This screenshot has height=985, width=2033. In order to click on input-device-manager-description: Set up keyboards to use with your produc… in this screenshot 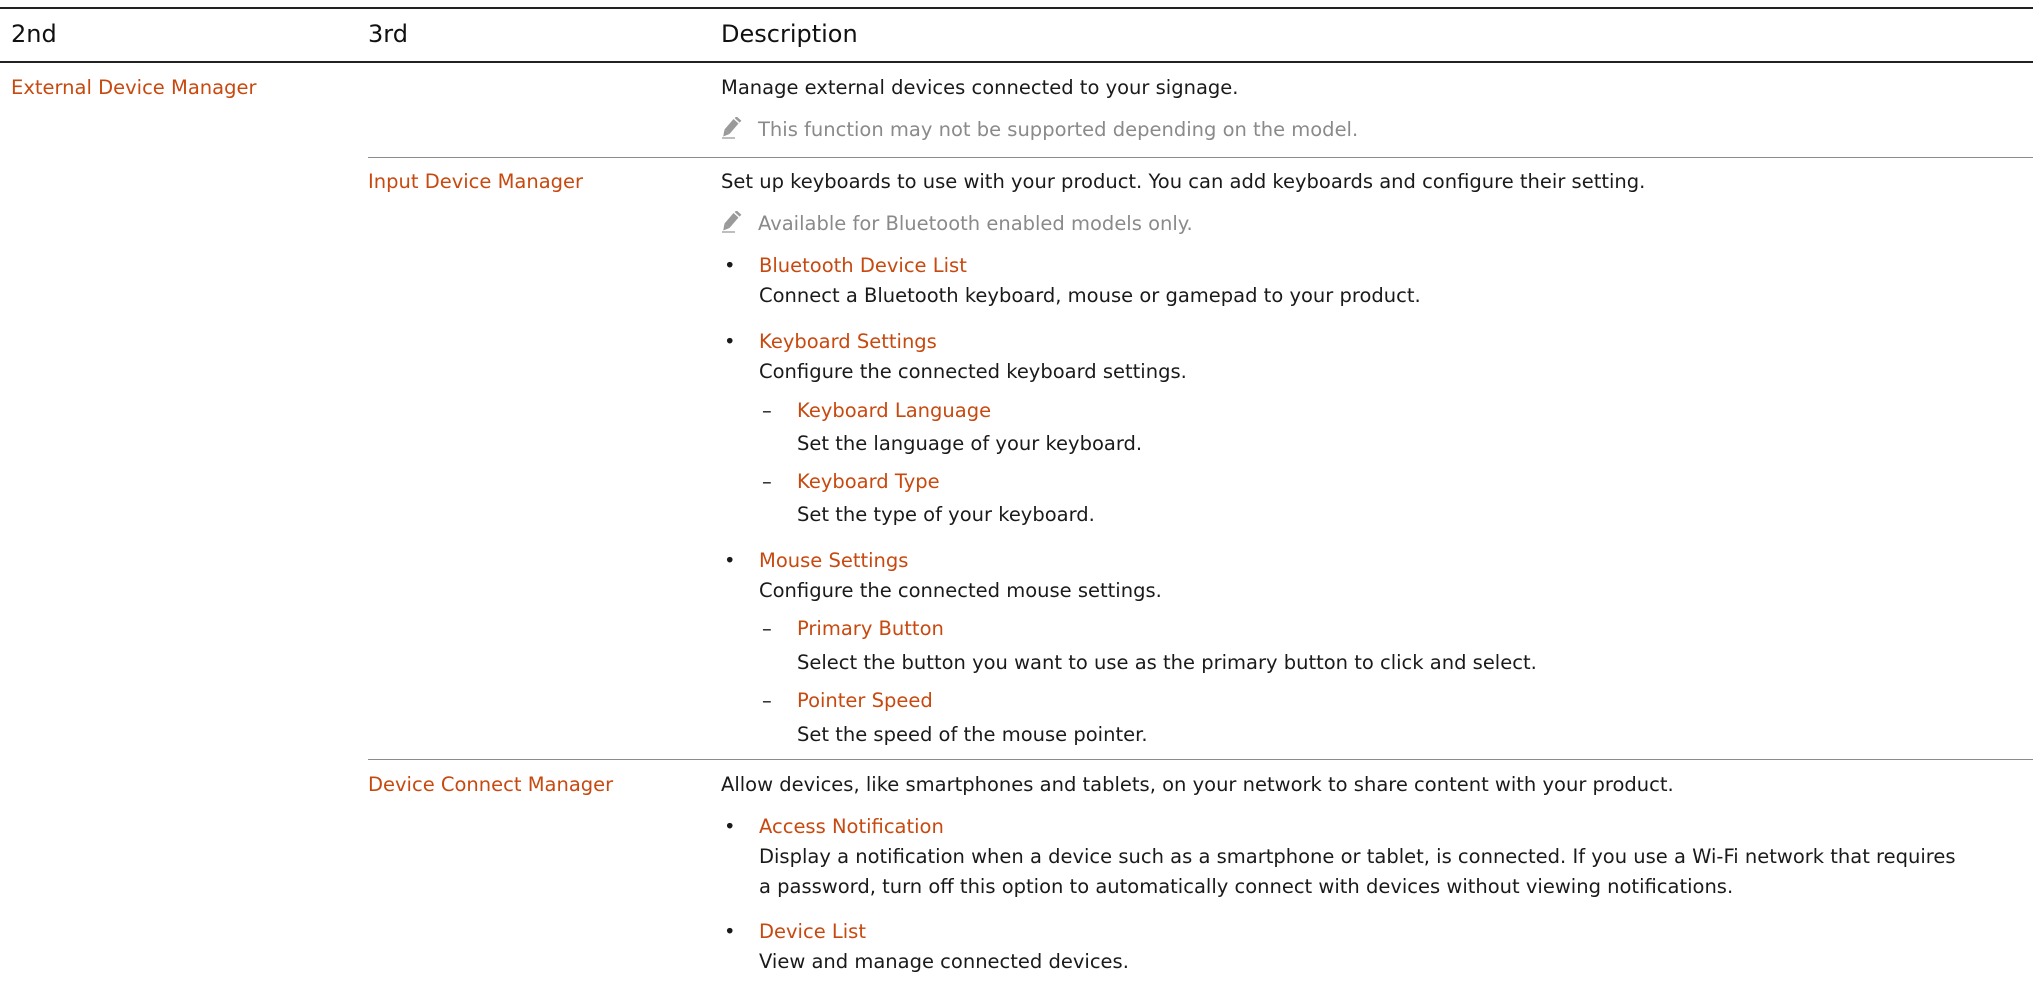, I will do `click(1183, 181)`.